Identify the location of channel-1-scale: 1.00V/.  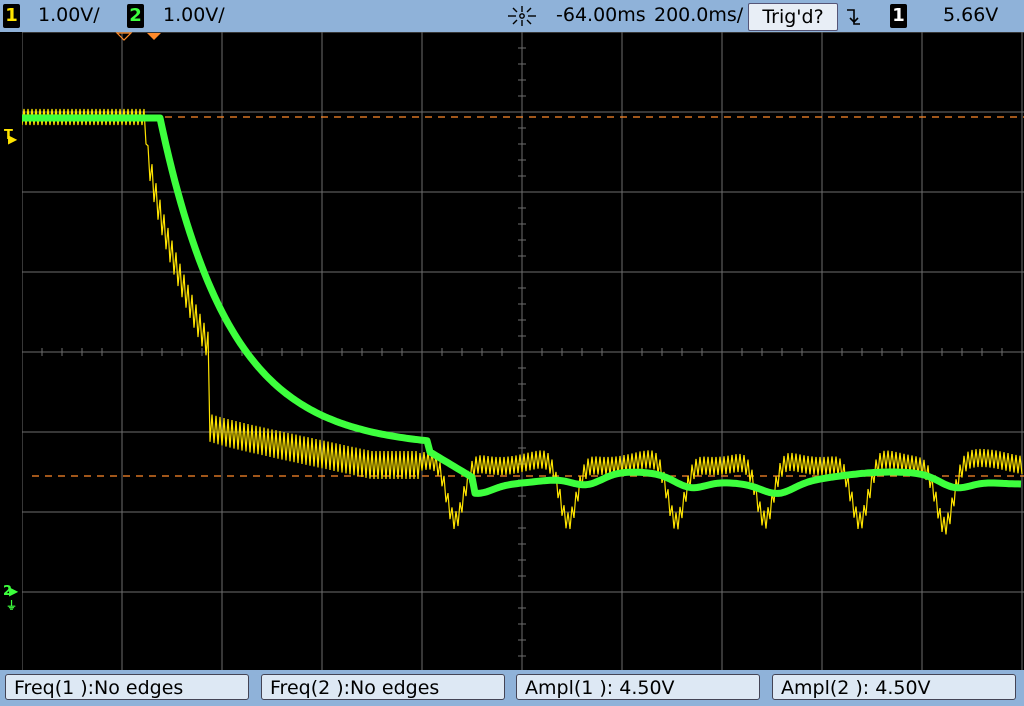
(69, 15).